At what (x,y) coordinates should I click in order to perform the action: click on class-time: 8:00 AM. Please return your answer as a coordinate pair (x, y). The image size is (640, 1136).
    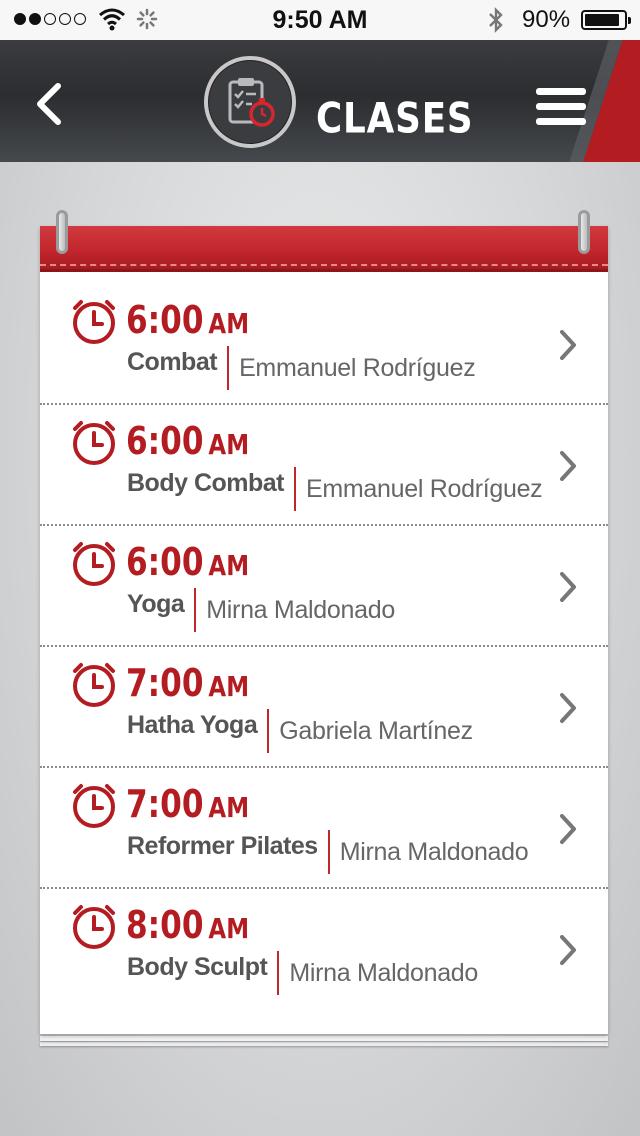
    Looking at the image, I should click on (187, 925).